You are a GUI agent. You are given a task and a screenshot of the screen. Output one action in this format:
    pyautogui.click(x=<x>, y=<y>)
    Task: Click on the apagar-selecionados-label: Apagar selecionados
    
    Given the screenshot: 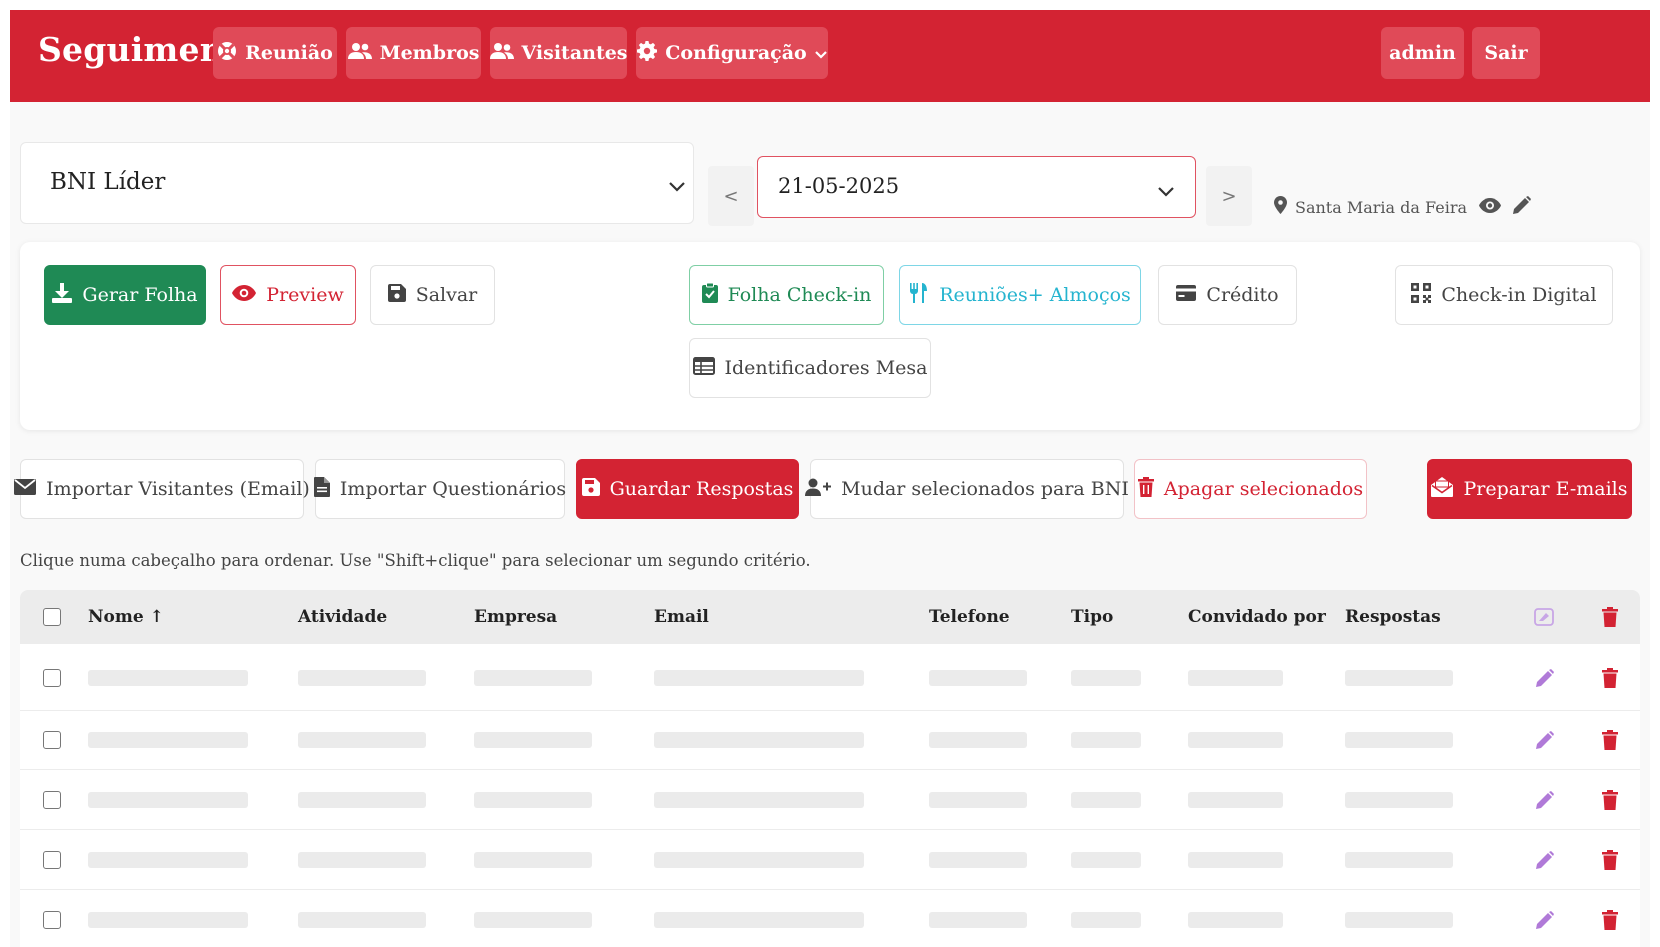 What is the action you would take?
    pyautogui.click(x=1263, y=489)
    